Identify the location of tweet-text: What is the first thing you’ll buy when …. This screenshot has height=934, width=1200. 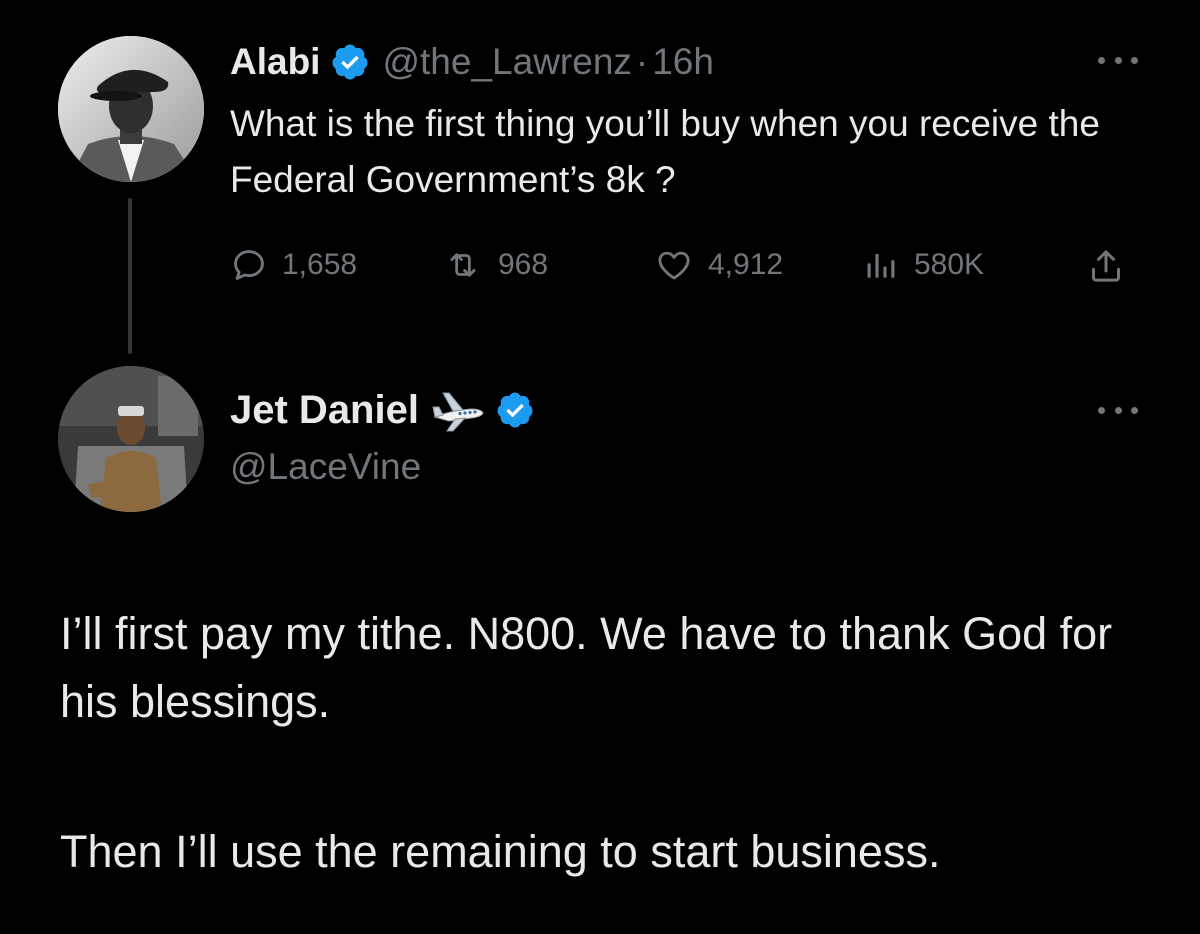
(665, 151).